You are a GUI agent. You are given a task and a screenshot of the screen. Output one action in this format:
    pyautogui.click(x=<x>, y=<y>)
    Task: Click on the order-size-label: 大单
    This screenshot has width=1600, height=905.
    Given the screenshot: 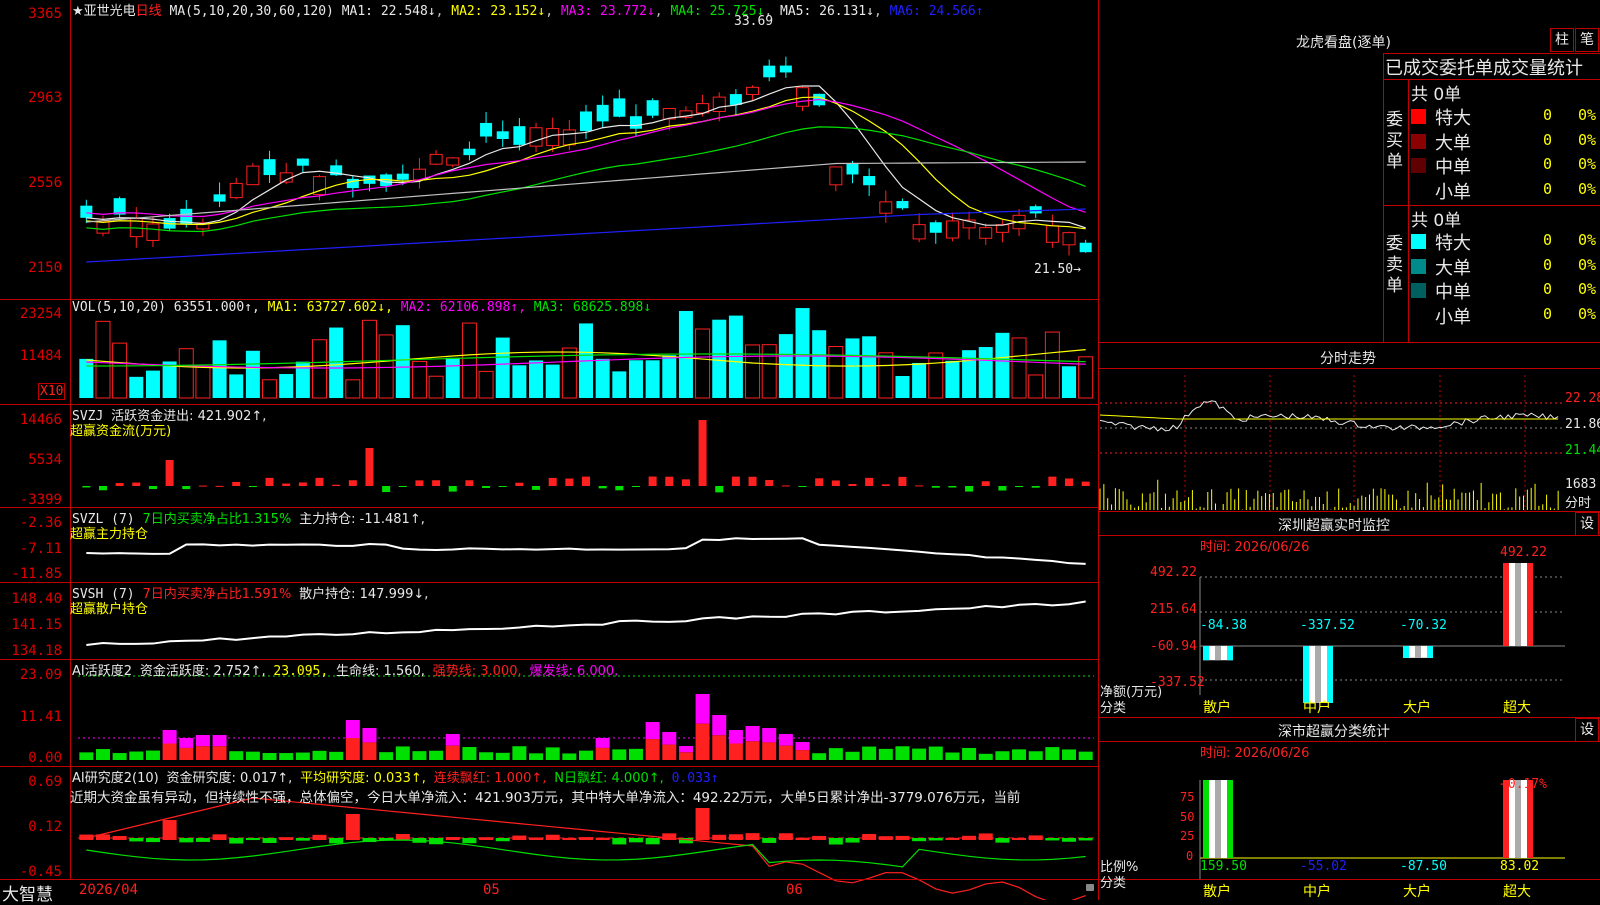 What is the action you would take?
    pyautogui.click(x=1453, y=143)
    